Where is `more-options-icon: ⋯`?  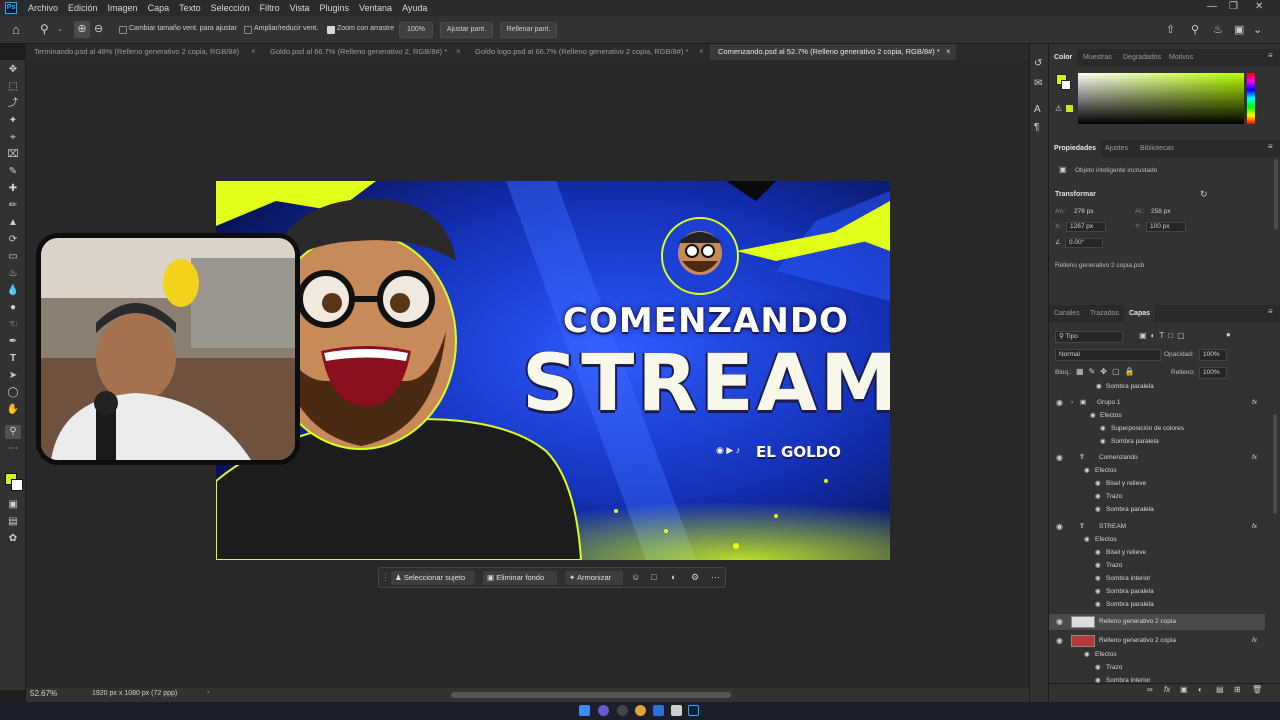
more-options-icon: ⋯ is located at coordinates (715, 577).